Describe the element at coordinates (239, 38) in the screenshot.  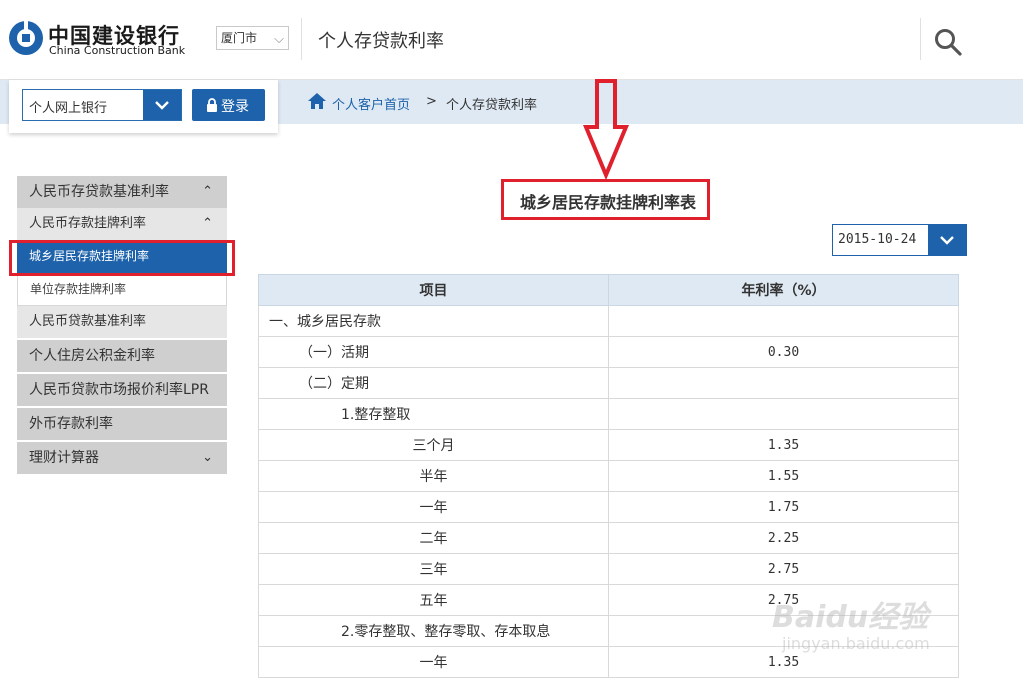
I see `city-label: 厦门市` at that location.